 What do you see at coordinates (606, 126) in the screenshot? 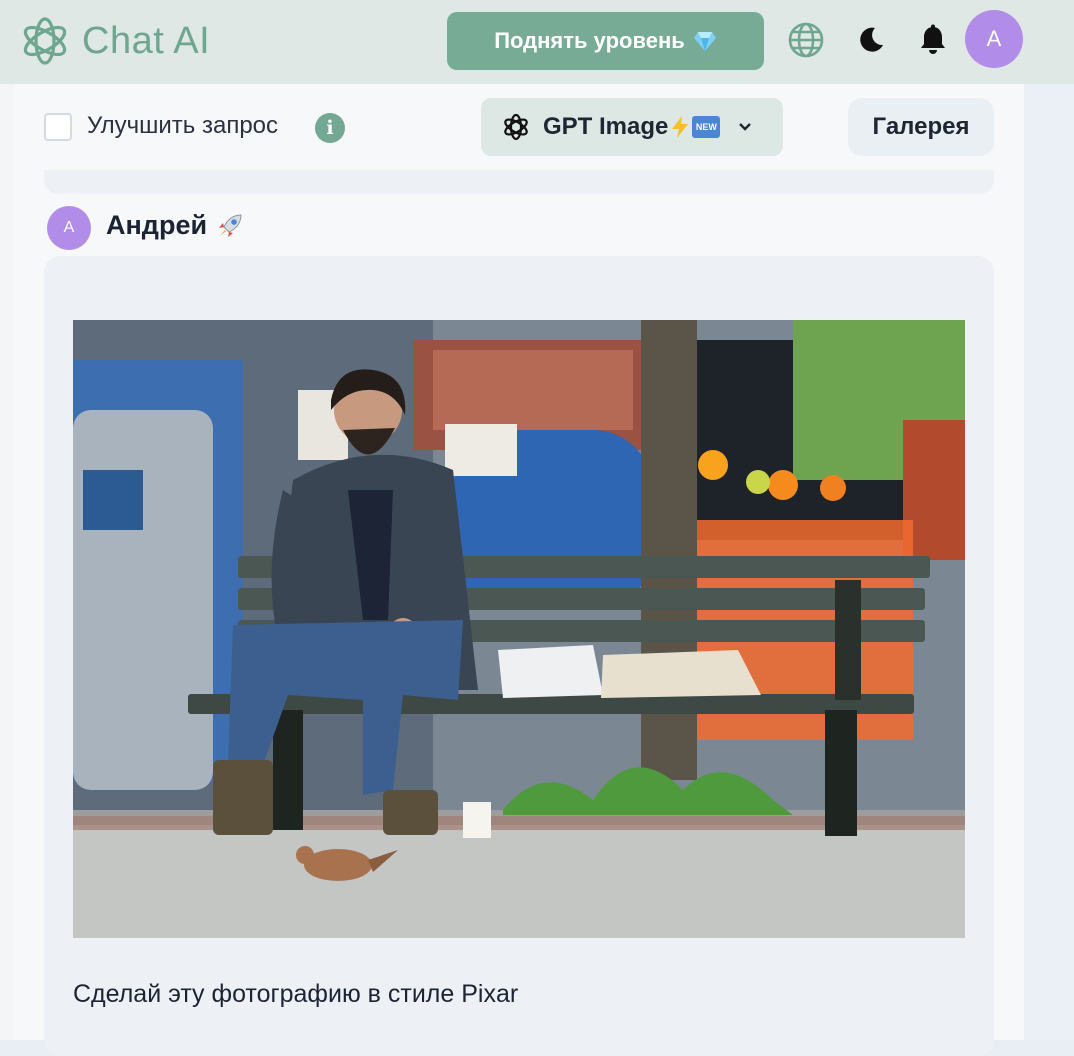
I see `model-name: GPT Image` at bounding box center [606, 126].